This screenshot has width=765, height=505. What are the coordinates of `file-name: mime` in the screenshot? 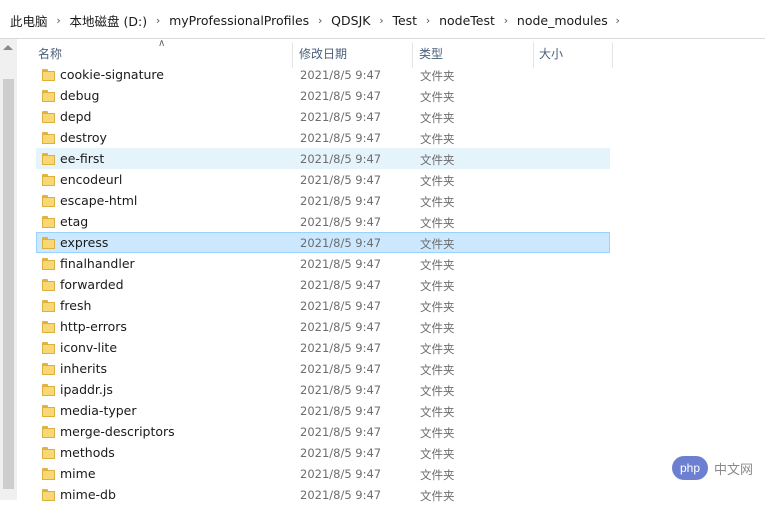 It's located at (78, 473).